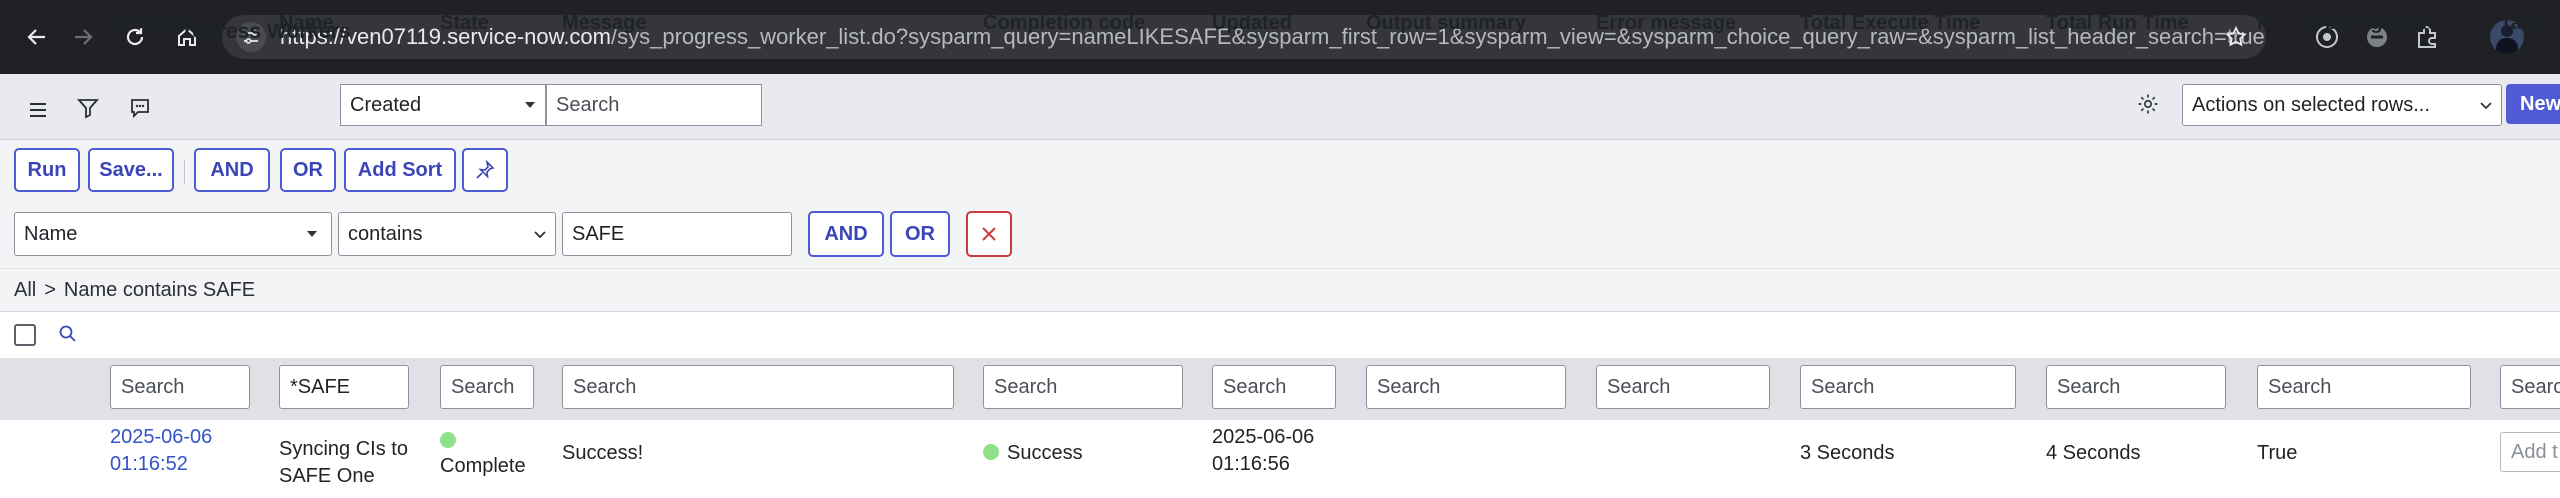 The image size is (2560, 498). I want to click on column-header-created: Created, so click(159, 23).